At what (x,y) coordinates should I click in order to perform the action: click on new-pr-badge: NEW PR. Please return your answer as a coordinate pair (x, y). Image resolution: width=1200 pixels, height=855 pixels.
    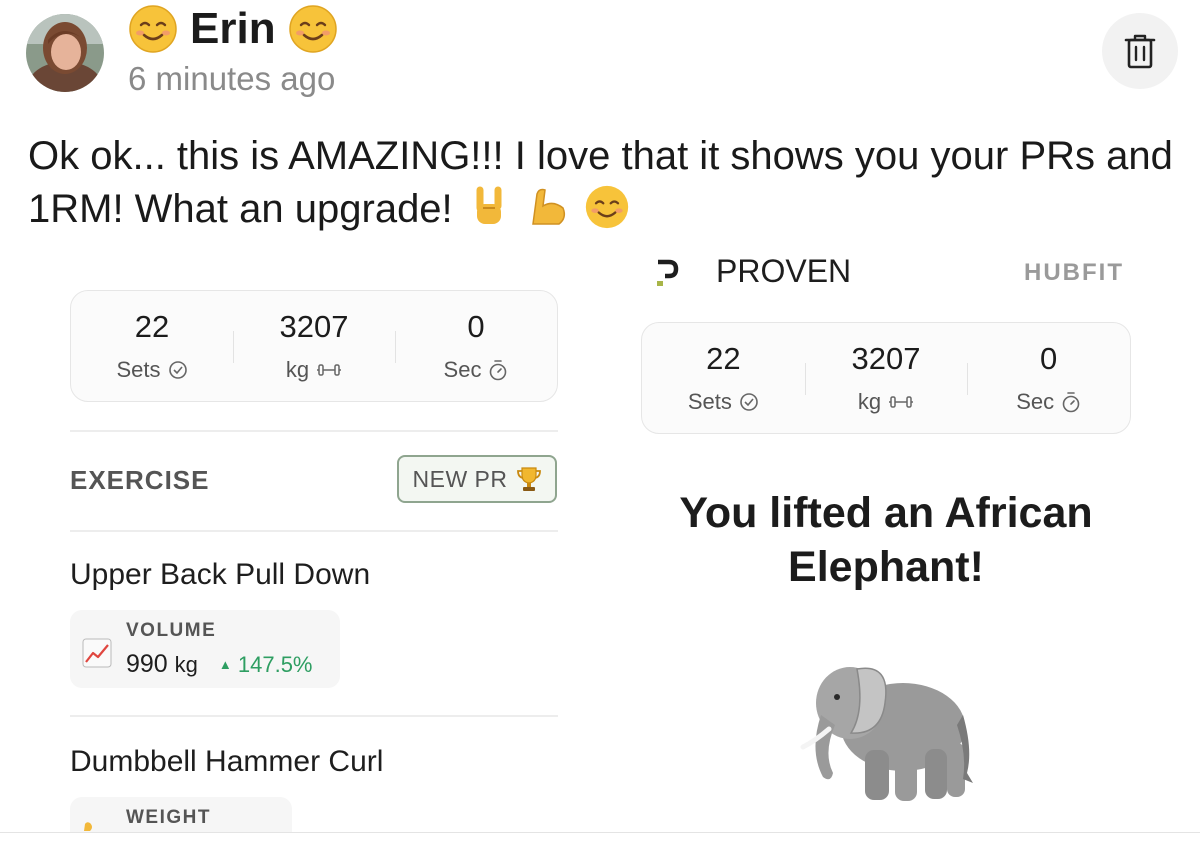
    Looking at the image, I should click on (477, 479).